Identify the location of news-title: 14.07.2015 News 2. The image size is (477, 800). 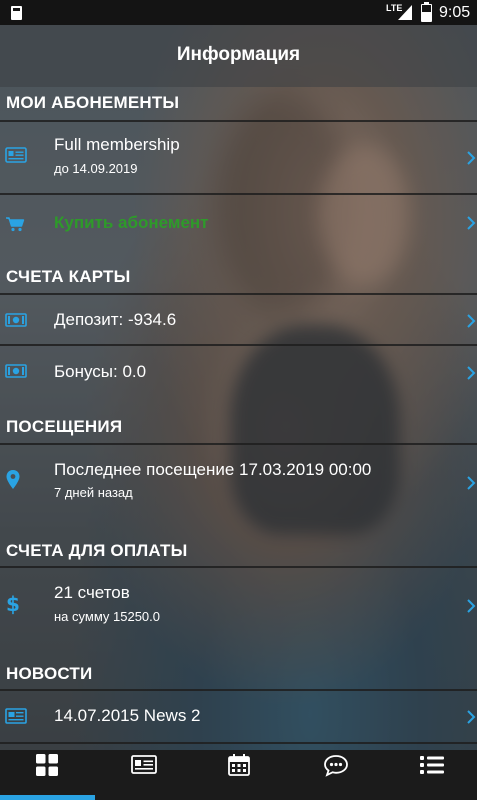
(127, 715).